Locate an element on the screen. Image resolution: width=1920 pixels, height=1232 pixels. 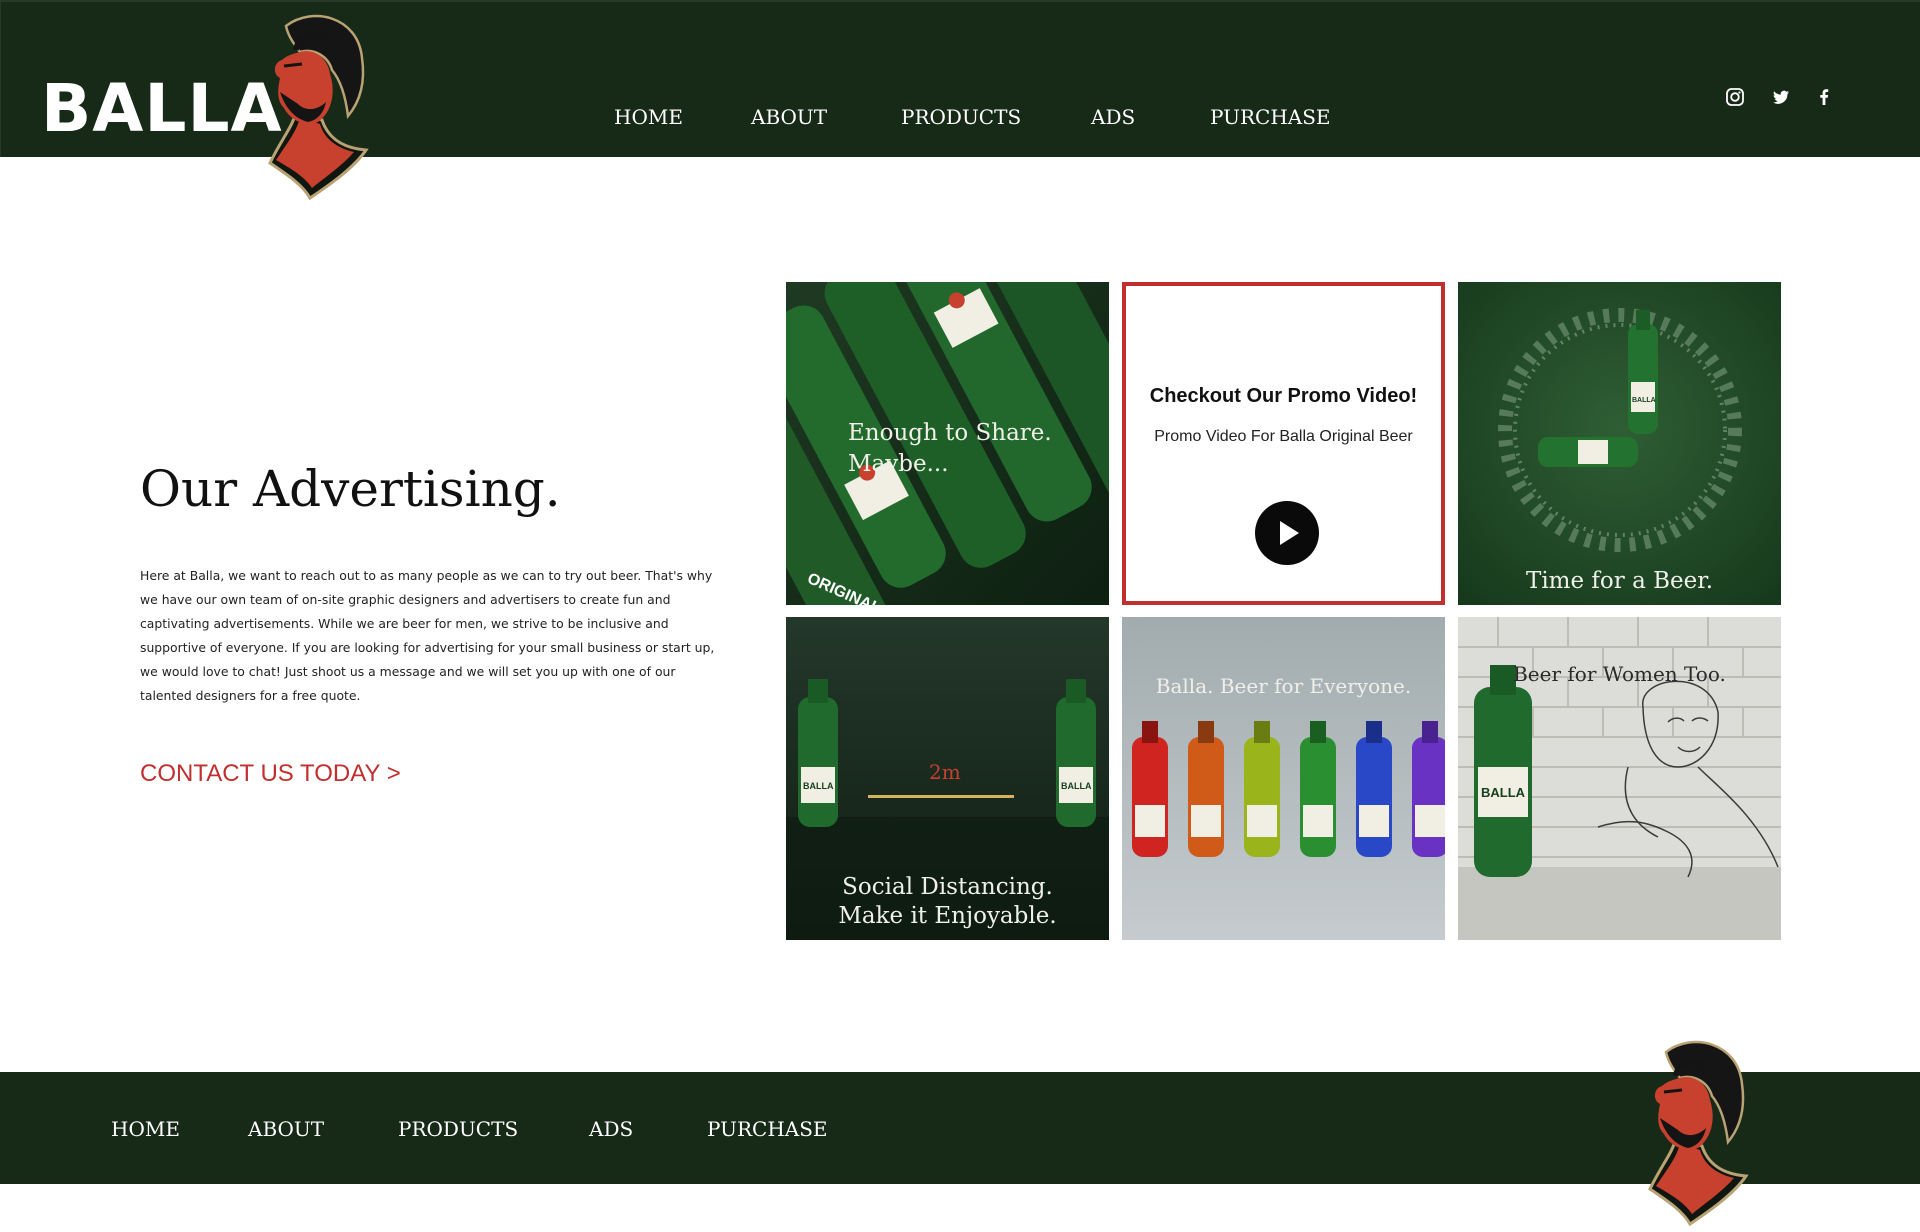
tile-caption: Time for a Beer. is located at coordinates (1619, 581).